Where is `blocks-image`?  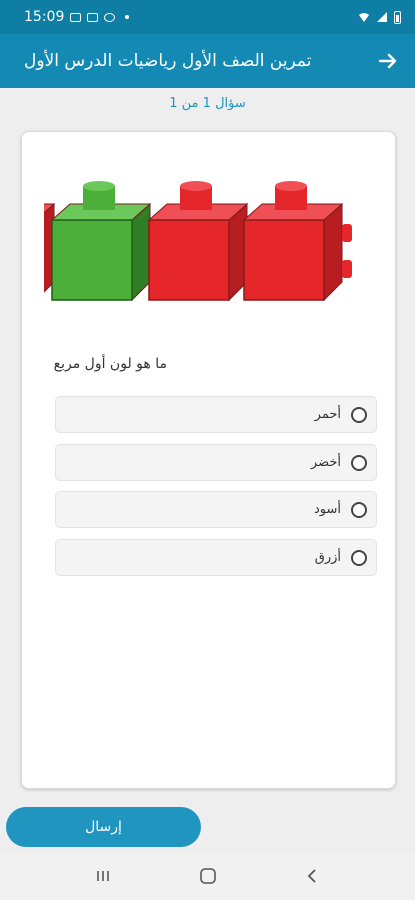
blocks-image is located at coordinates (198, 241).